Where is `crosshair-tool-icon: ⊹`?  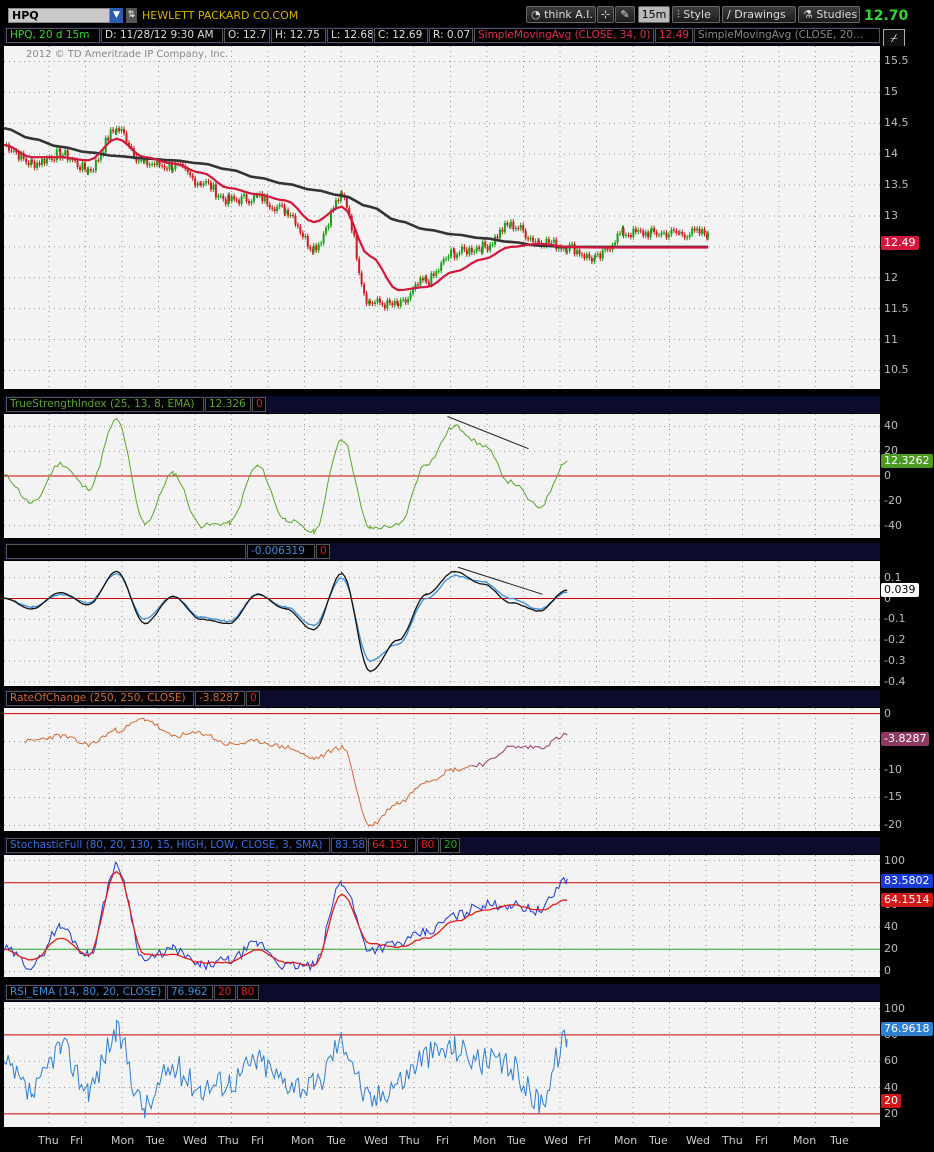
crosshair-tool-icon: ⊹ is located at coordinates (605, 14).